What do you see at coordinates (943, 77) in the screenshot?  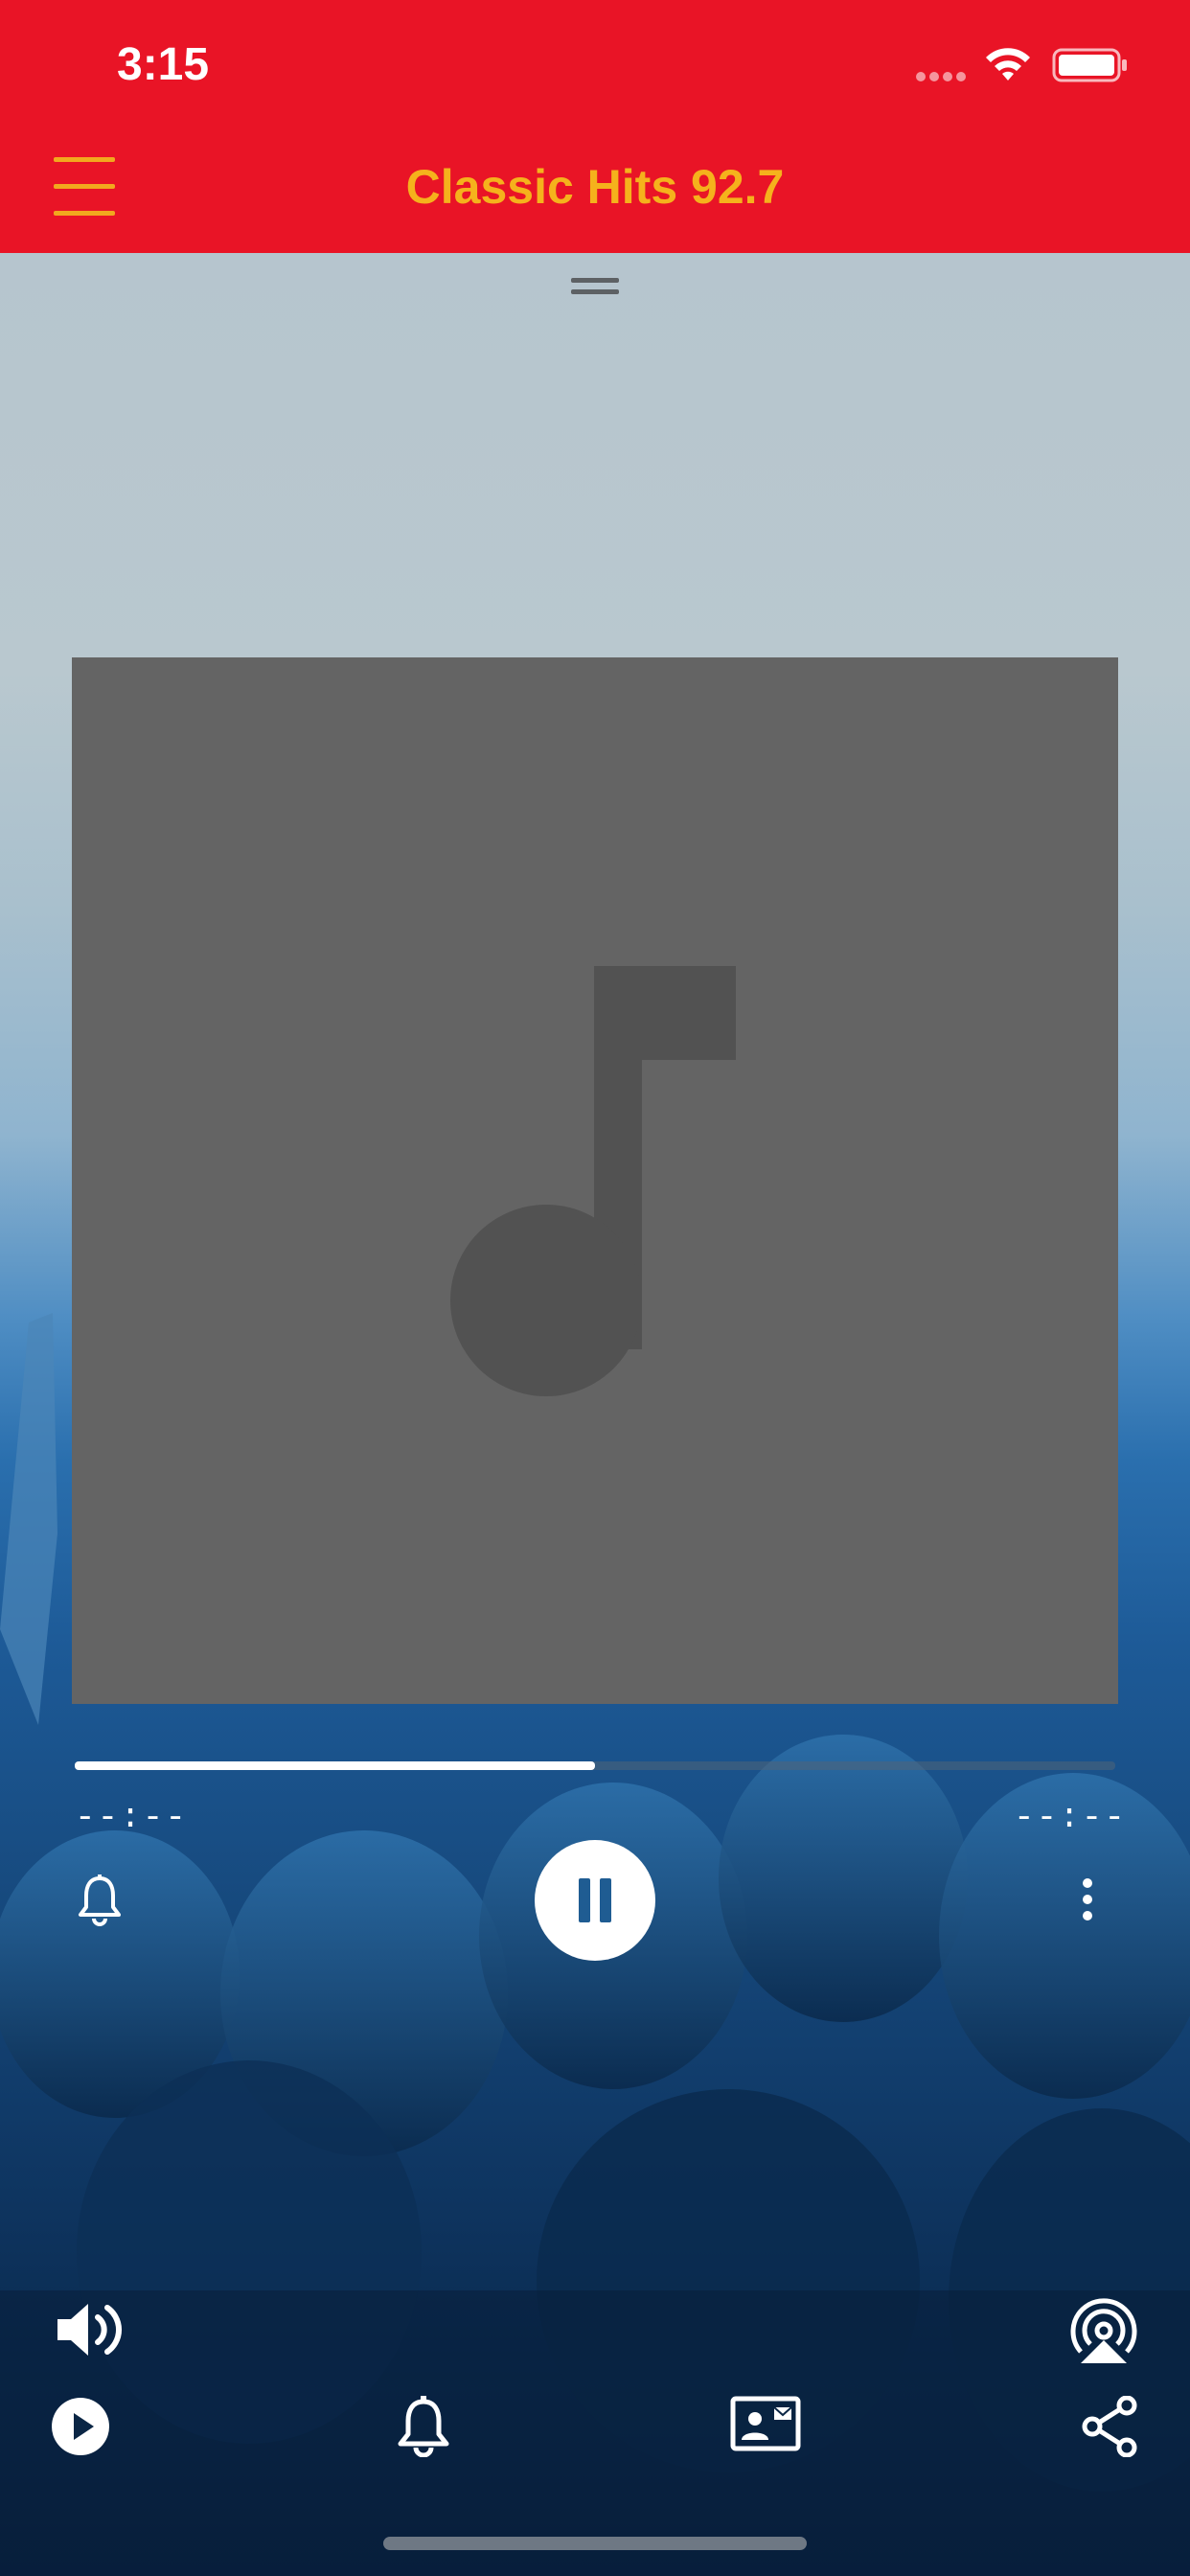 I see `signal-dots-icon` at bounding box center [943, 77].